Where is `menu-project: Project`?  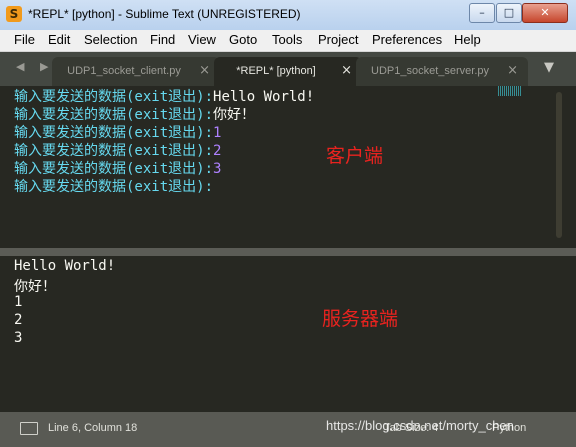 menu-project: Project is located at coordinates (338, 39).